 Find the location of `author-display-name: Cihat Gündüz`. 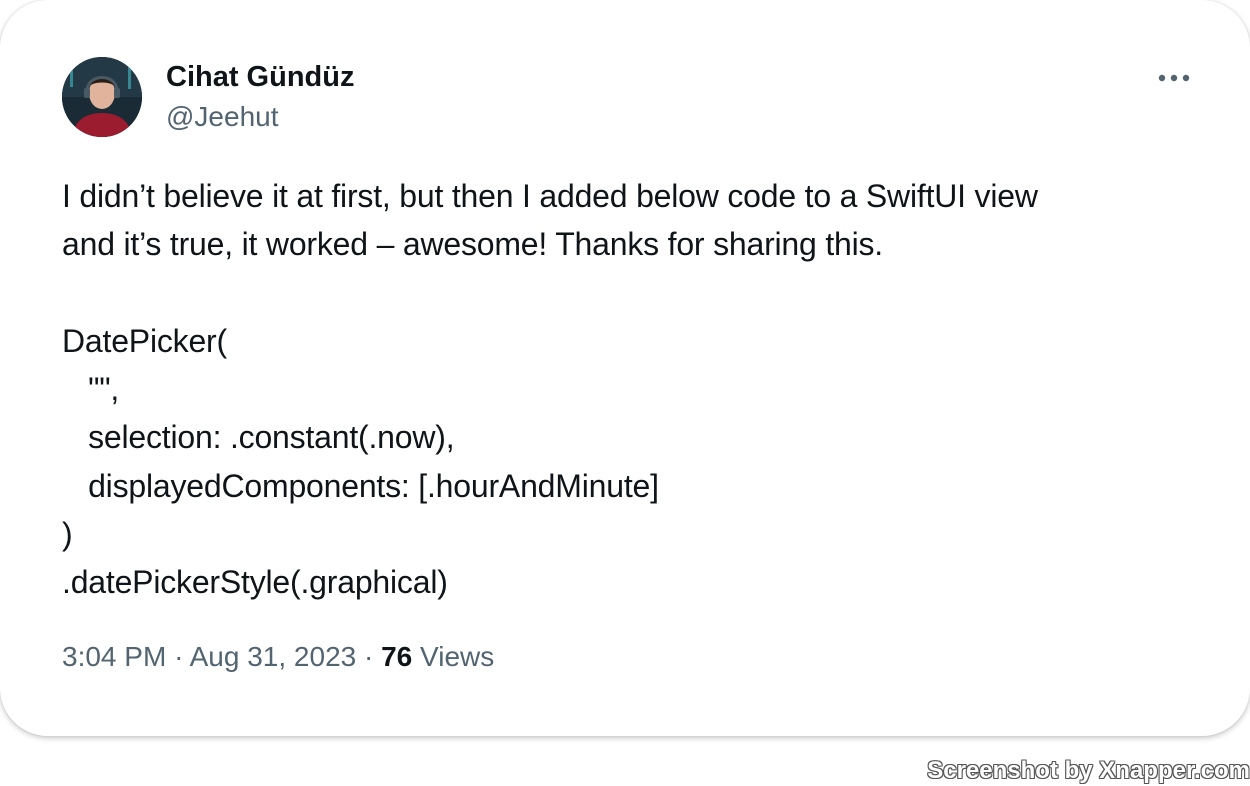

author-display-name: Cihat Gündüz is located at coordinates (260, 77).